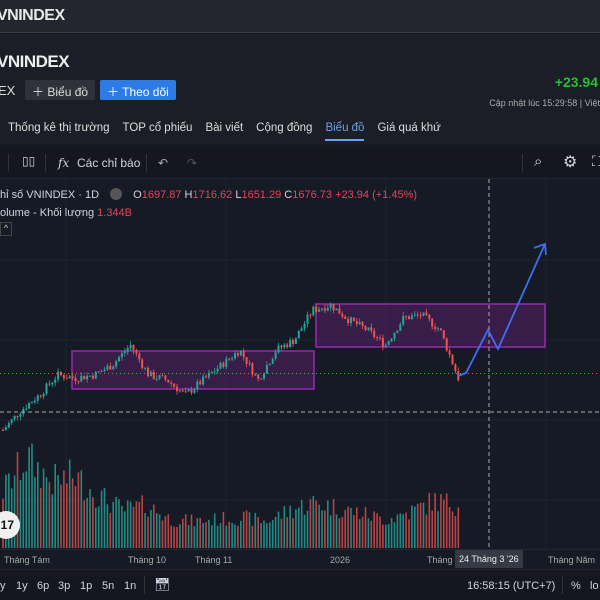 The image size is (600, 600). What do you see at coordinates (22, 586) in the screenshot?
I see `range-1y: 1y` at bounding box center [22, 586].